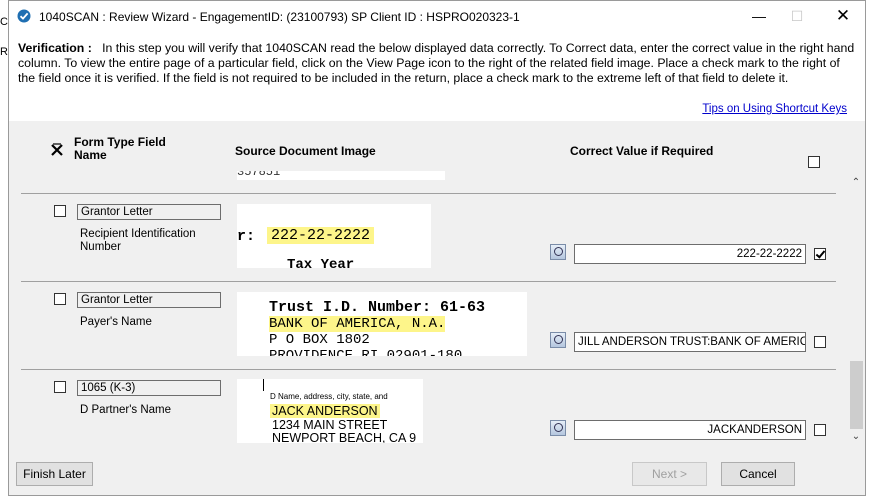 This screenshot has width=874, height=503. Describe the element at coordinates (4, 22) in the screenshot. I see `background-letter: C` at that location.